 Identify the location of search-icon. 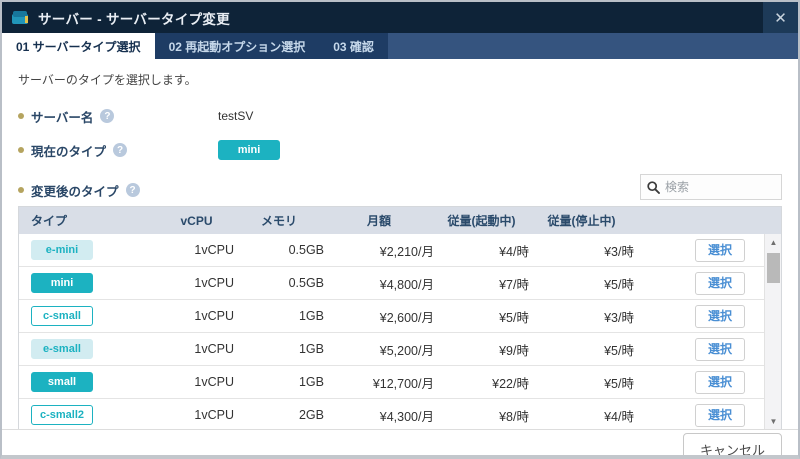
(653, 187).